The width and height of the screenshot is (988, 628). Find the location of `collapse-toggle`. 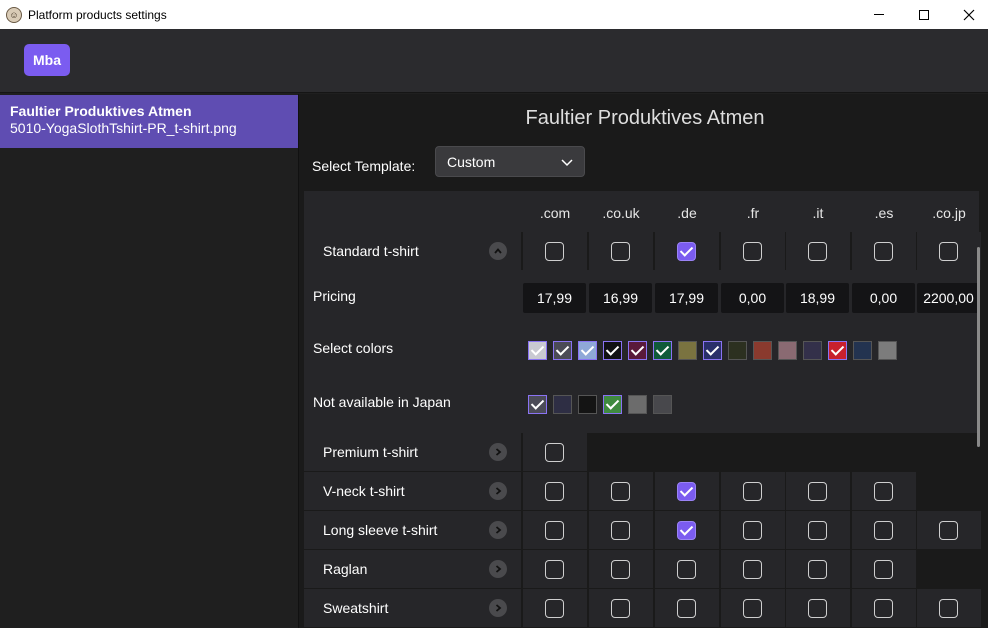

collapse-toggle is located at coordinates (498, 251).